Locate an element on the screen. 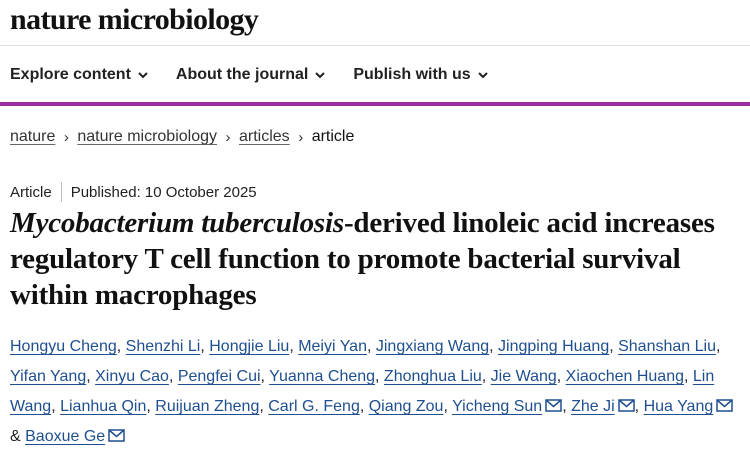 This screenshot has width=750, height=452. nav-explore-content-label: Explore content is located at coordinates (70, 74).